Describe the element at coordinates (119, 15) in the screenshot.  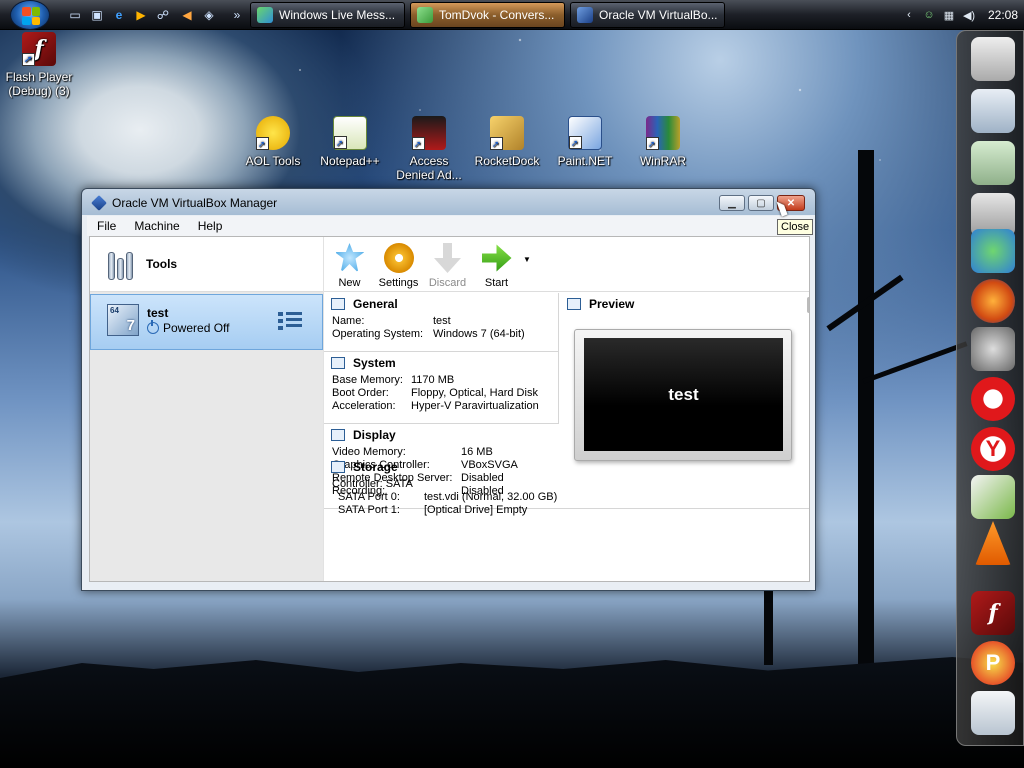
I see `internet-explorer-icon: e` at that location.